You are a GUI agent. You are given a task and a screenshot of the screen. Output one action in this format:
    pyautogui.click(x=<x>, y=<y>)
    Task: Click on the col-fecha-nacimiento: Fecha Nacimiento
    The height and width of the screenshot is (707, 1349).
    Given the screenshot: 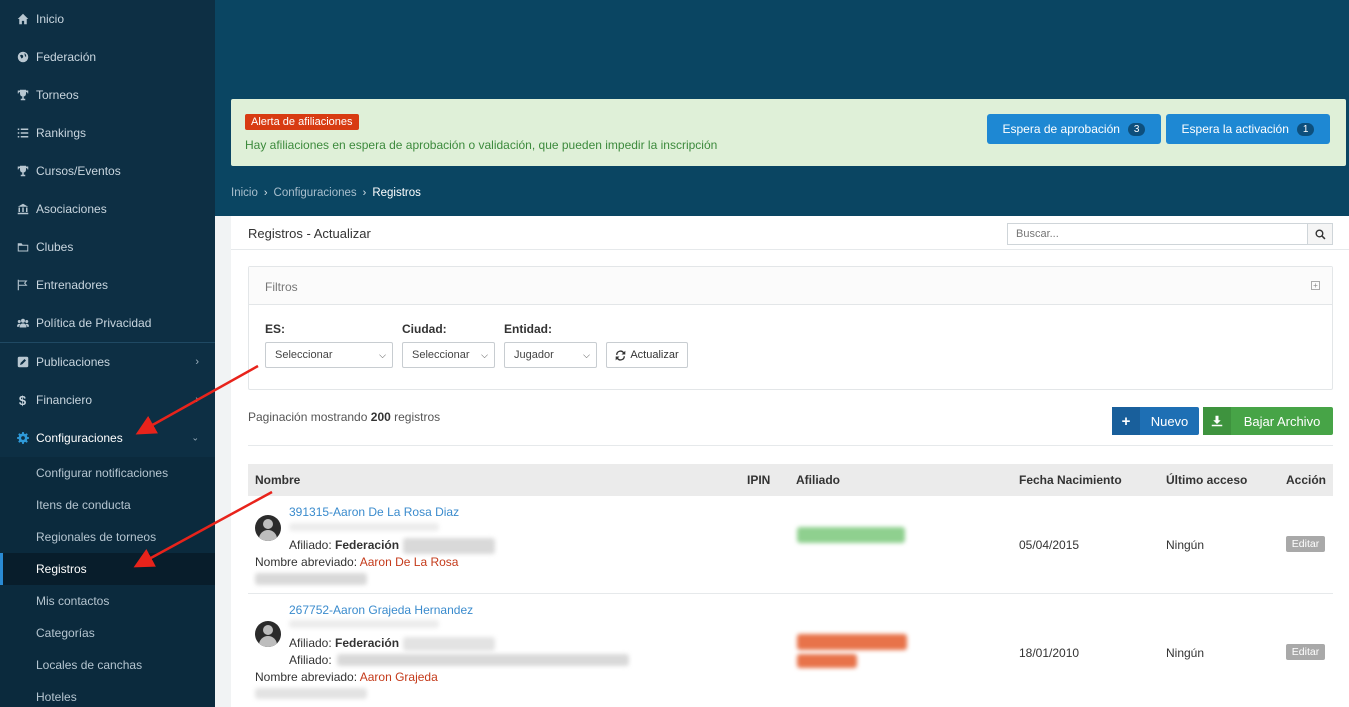 What is the action you would take?
    pyautogui.click(x=1070, y=480)
    